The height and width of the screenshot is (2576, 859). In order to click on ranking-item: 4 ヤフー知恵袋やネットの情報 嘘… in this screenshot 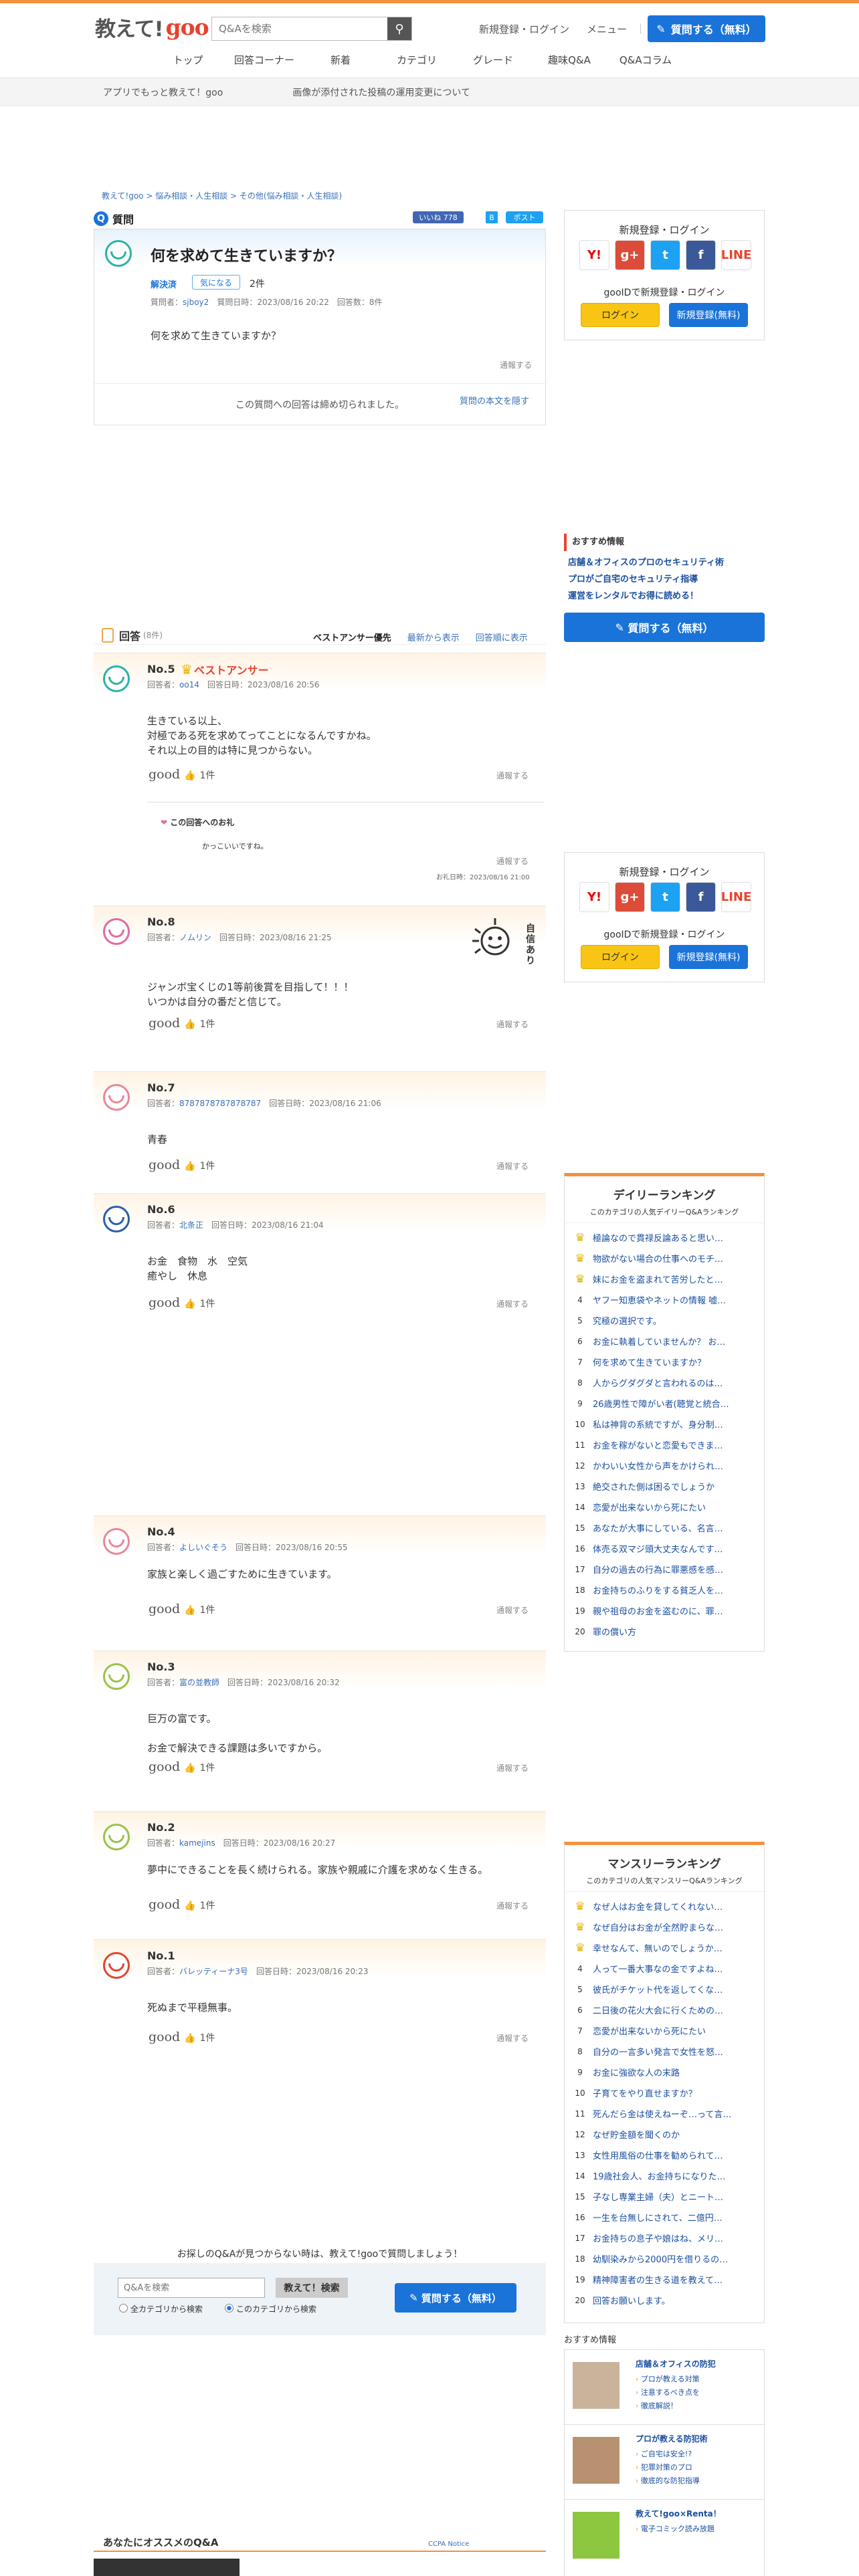, I will do `click(667, 1299)`.